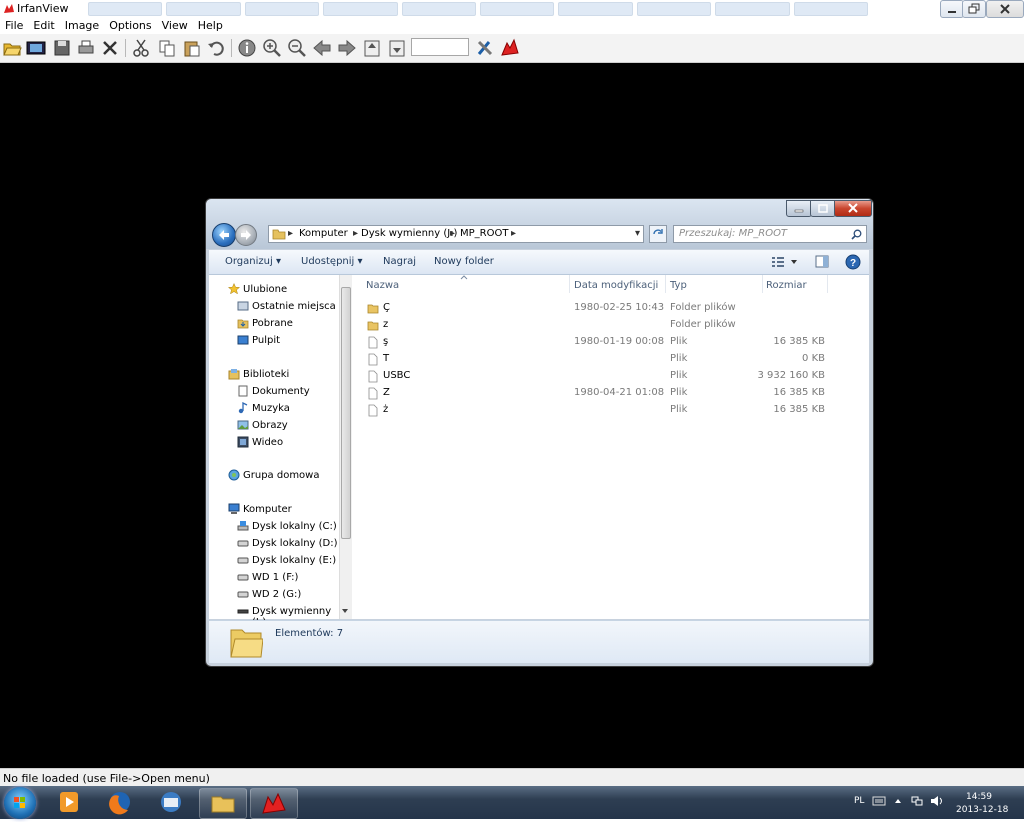  I want to click on paste-icon, so click(192, 48).